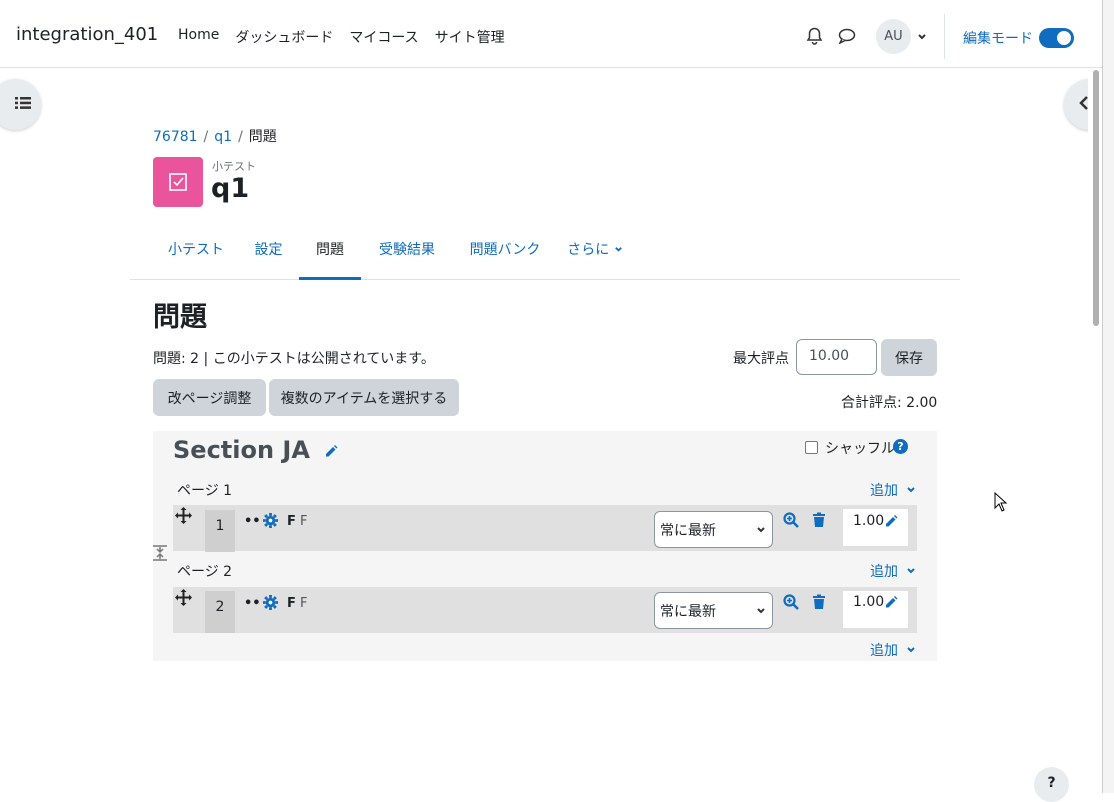 The height and width of the screenshot is (802, 1114). What do you see at coordinates (175, 137) in the screenshot?
I see `breadcrumb-course: 76781` at bounding box center [175, 137].